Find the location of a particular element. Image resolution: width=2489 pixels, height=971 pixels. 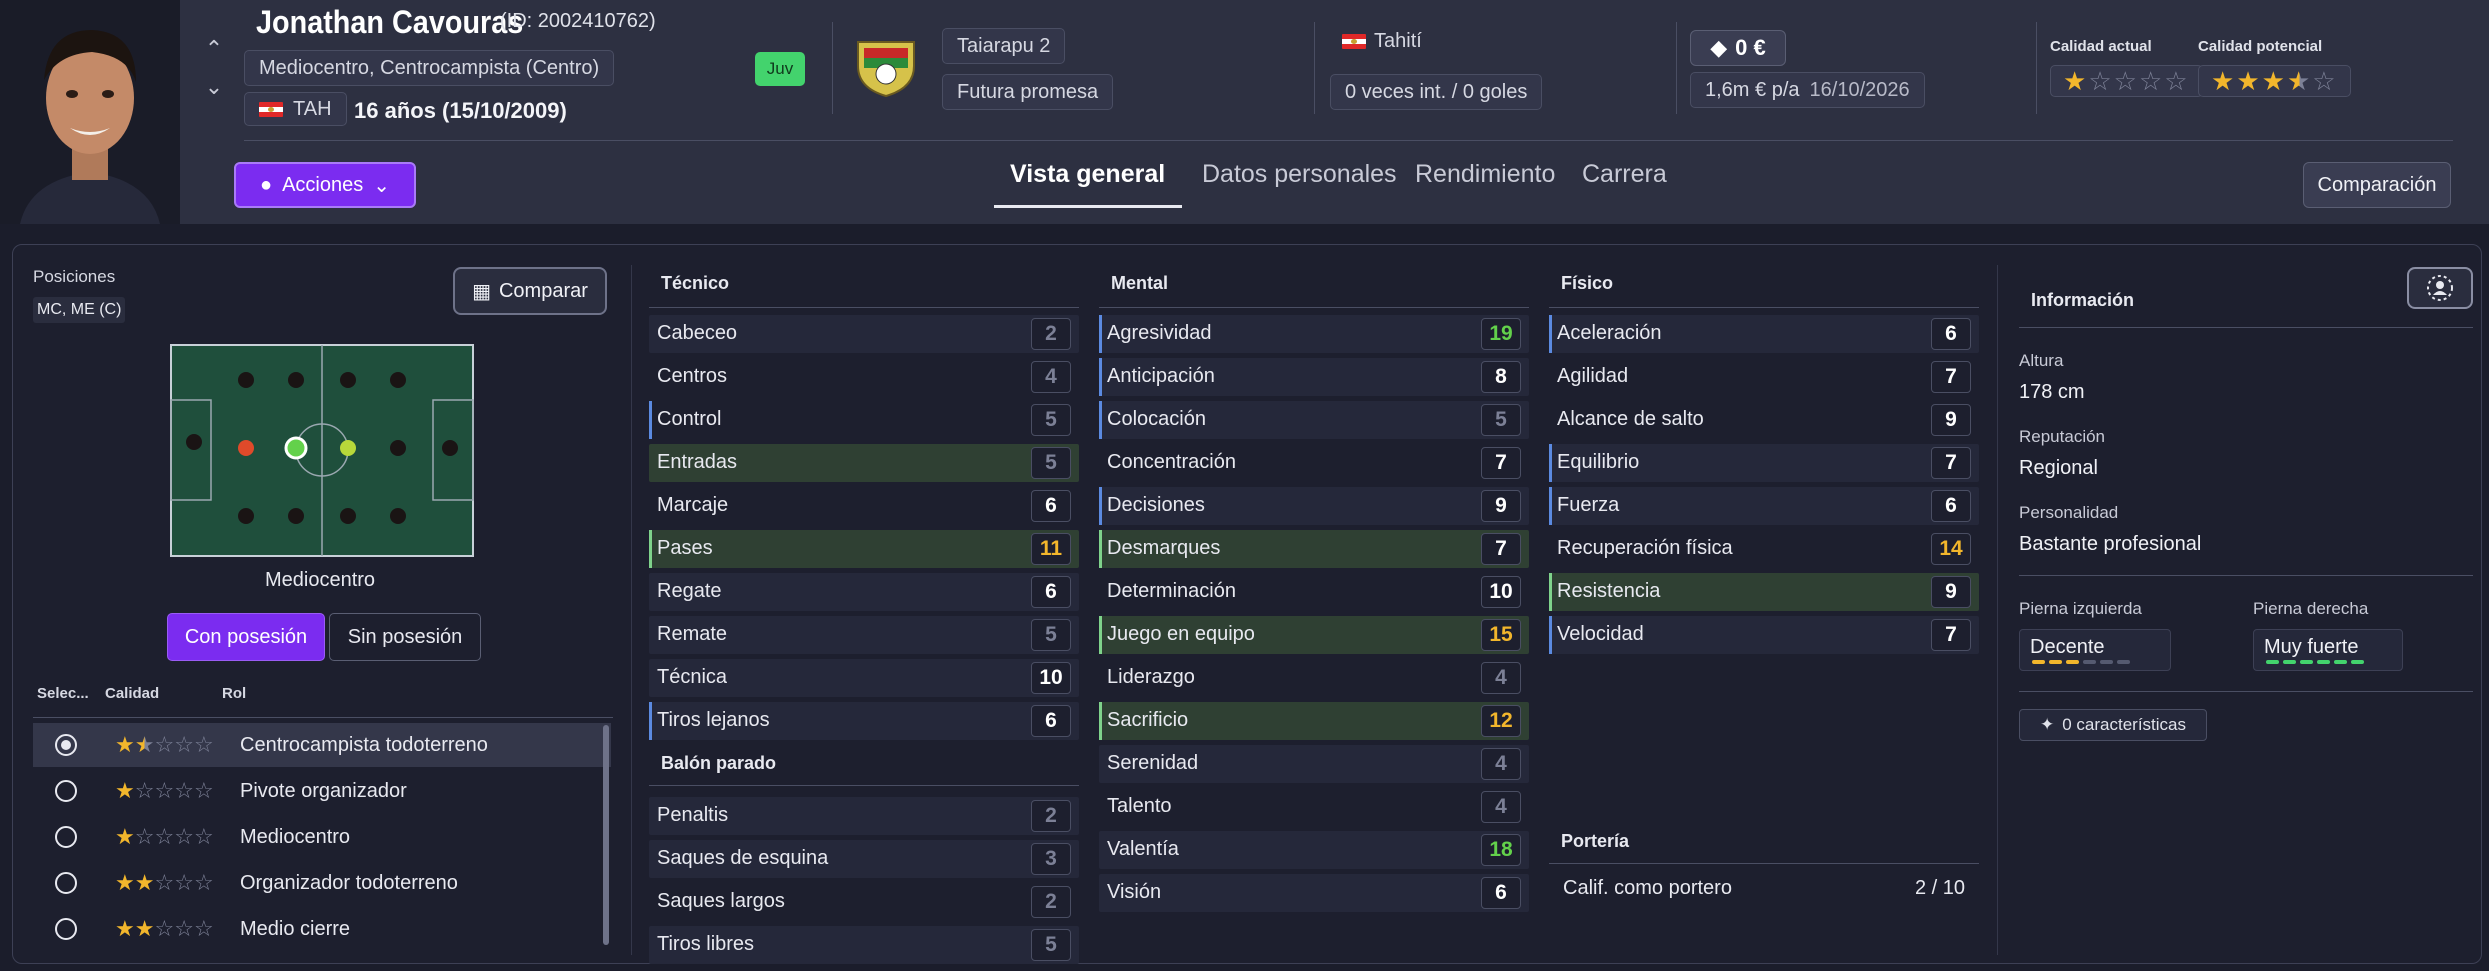

club-name-pill: Taiarapu 2 is located at coordinates (1004, 46).